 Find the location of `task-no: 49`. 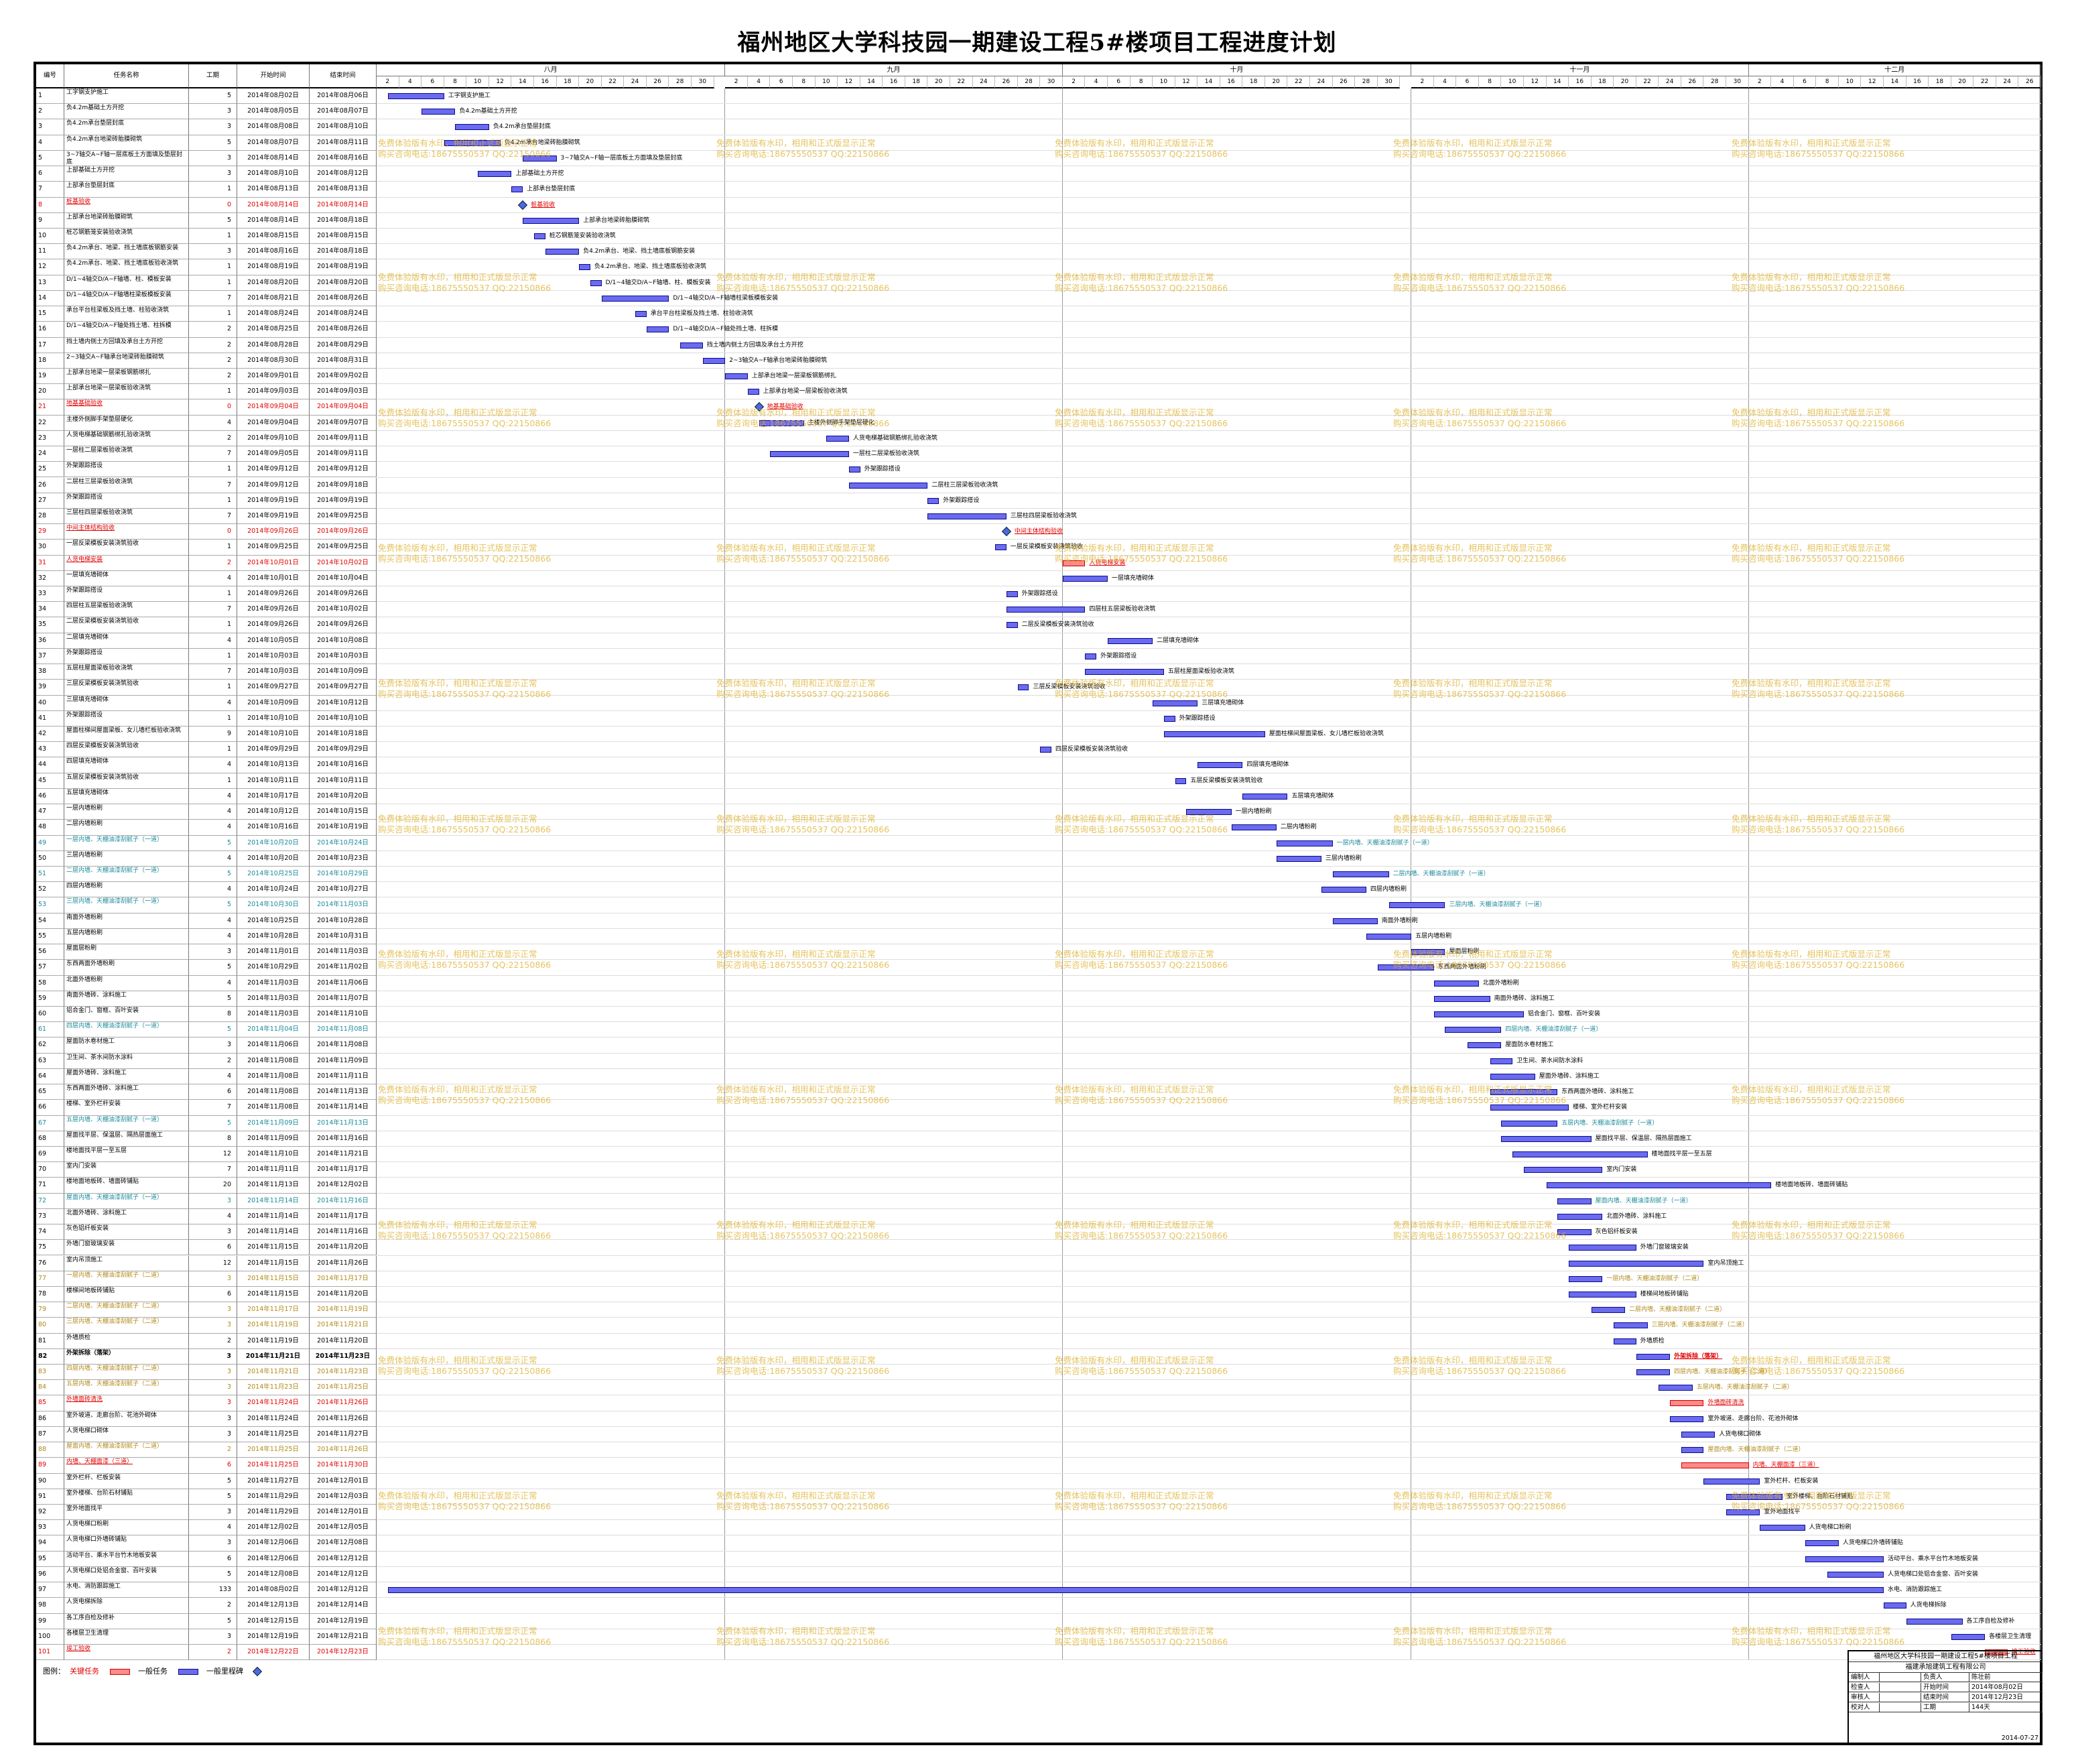

task-no: 49 is located at coordinates (50, 843).